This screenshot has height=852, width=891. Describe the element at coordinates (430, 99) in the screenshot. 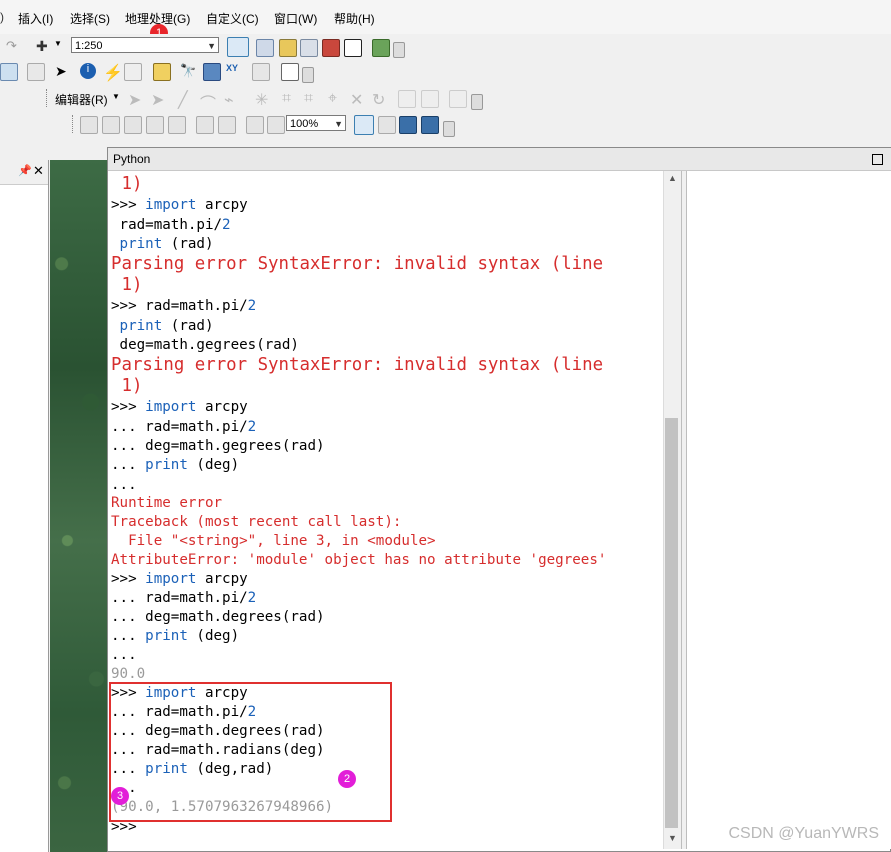

I see `sketch-properties-icon` at that location.